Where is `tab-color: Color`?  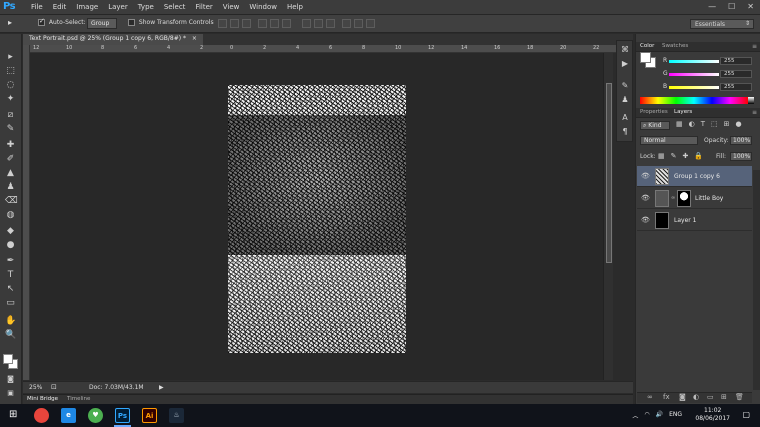 tab-color: Color is located at coordinates (647, 46).